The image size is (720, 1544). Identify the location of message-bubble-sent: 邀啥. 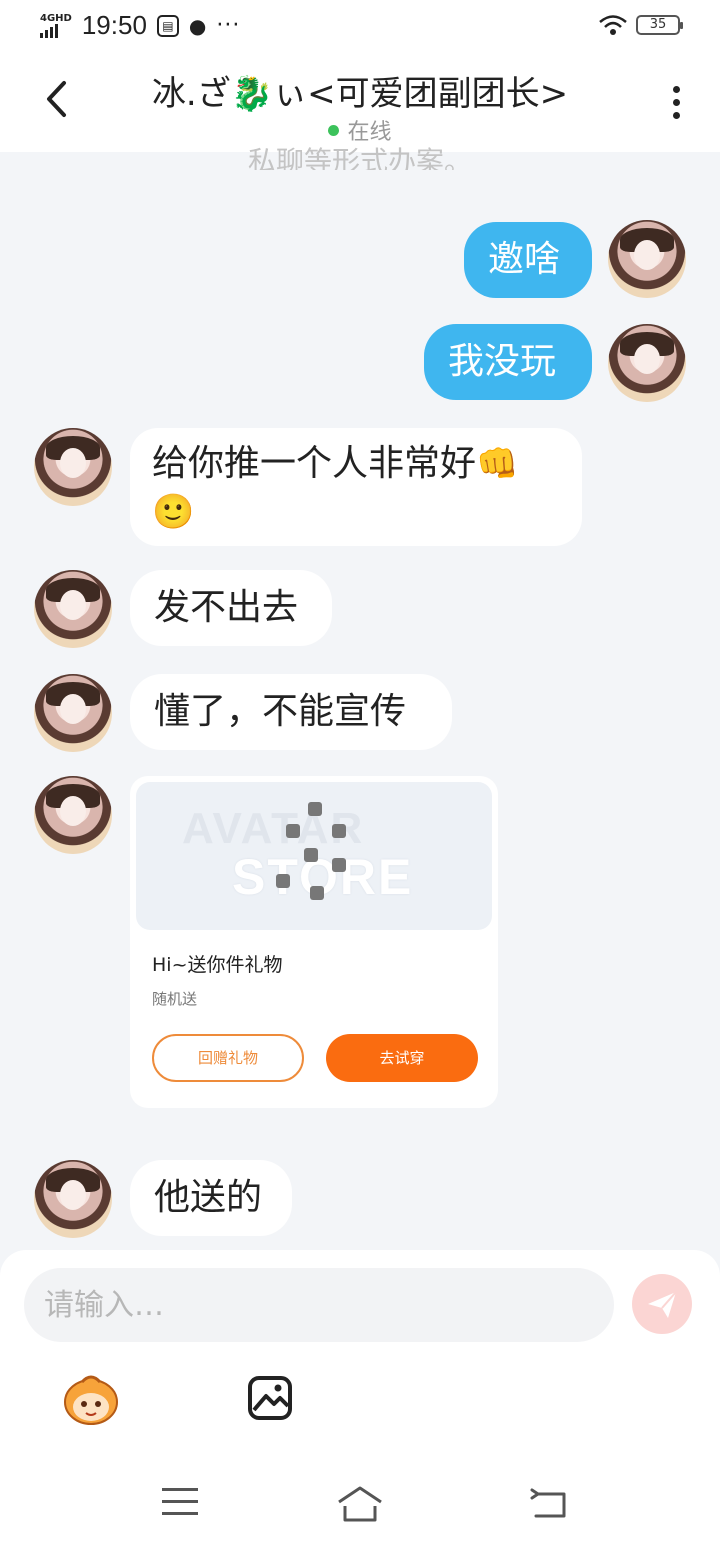
(528, 260).